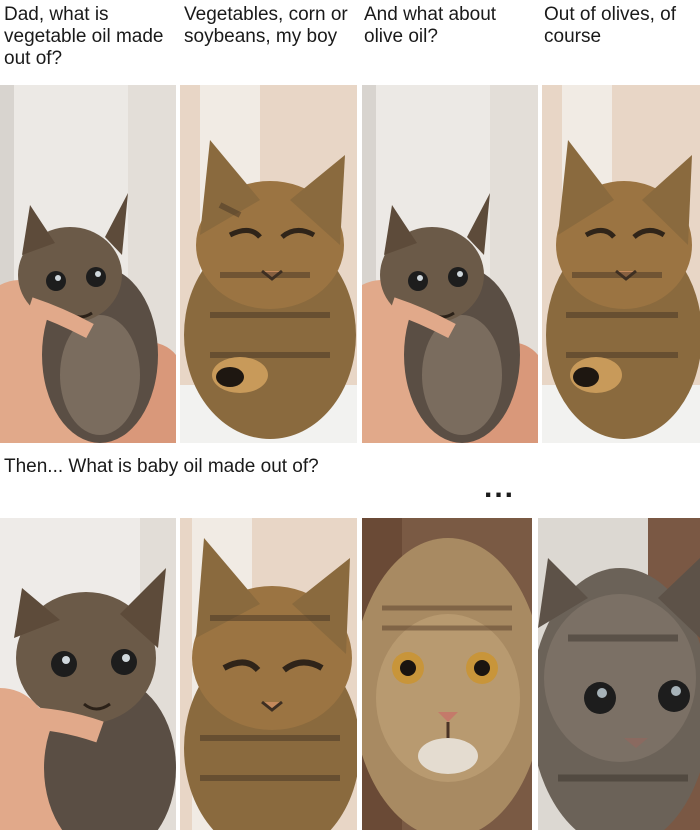 The image size is (700, 830). What do you see at coordinates (268, 674) in the screenshot?
I see `grumpy-cat-closeup-photo` at bounding box center [268, 674].